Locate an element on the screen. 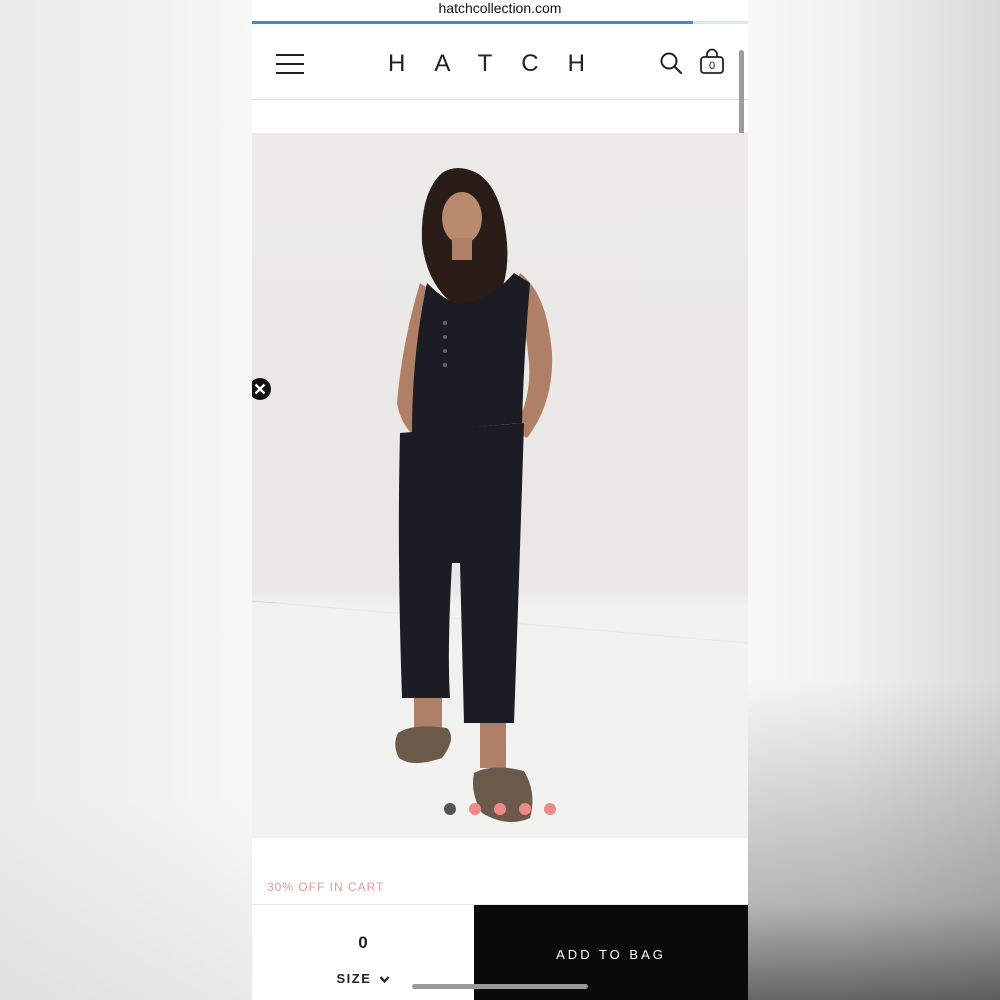 The width and height of the screenshot is (1000, 1000). outer-background-shade is located at coordinates (874, 840).